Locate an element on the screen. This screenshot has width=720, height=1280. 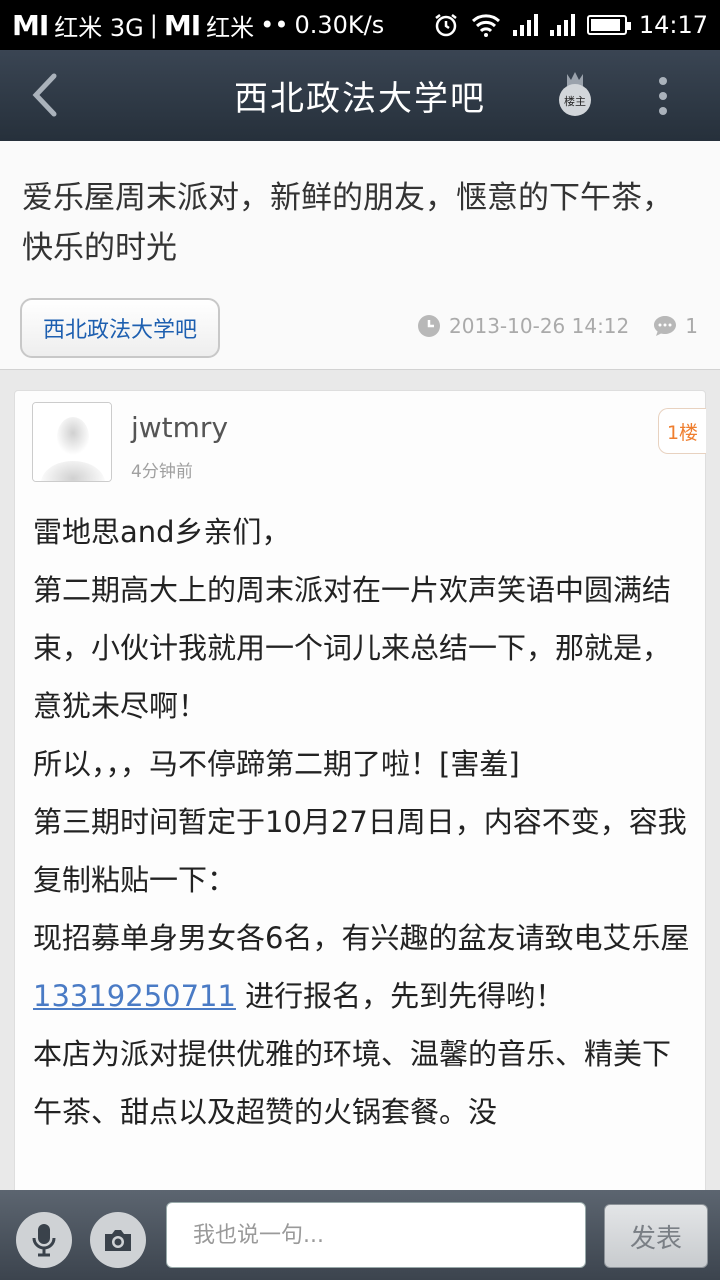
alarm-icon is located at coordinates (446, 25).